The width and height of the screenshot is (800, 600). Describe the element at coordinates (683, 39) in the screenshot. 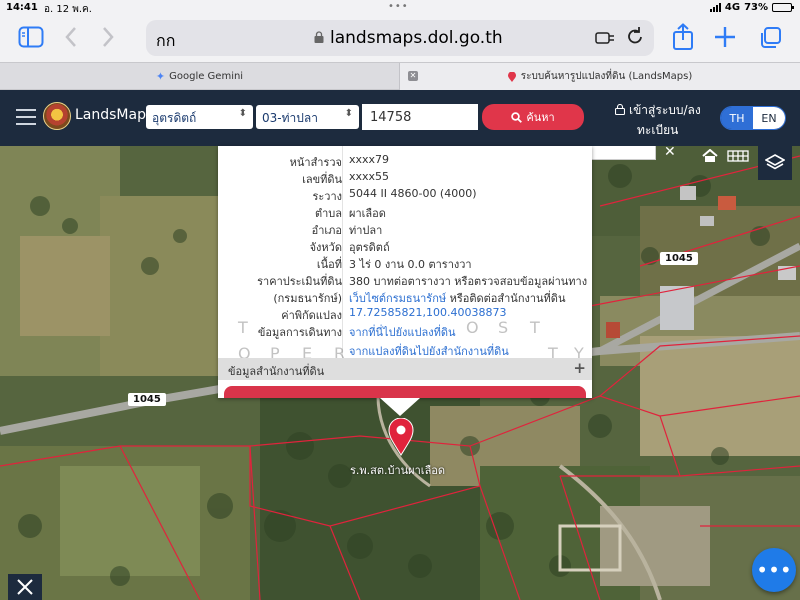

I see `share-icon` at that location.